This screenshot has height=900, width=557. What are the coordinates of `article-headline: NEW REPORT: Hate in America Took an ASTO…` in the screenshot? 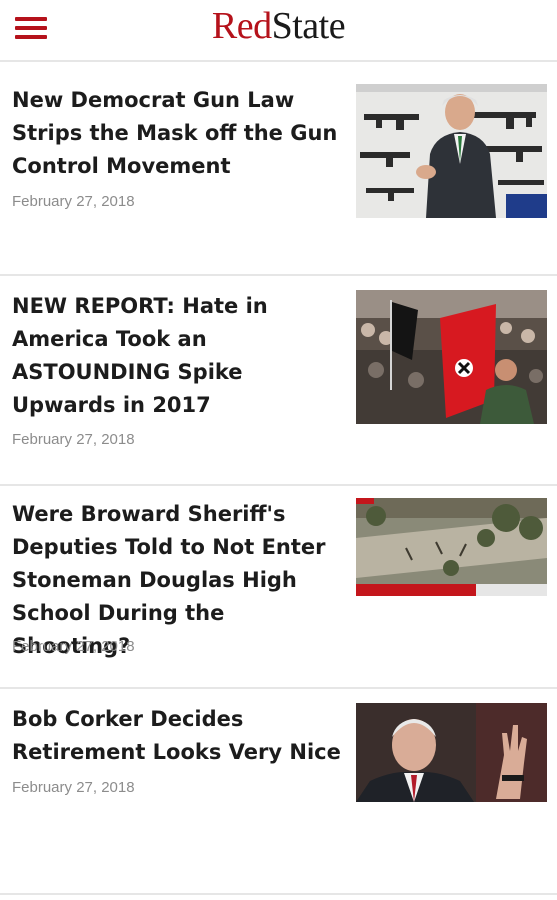 It's located at (177, 356).